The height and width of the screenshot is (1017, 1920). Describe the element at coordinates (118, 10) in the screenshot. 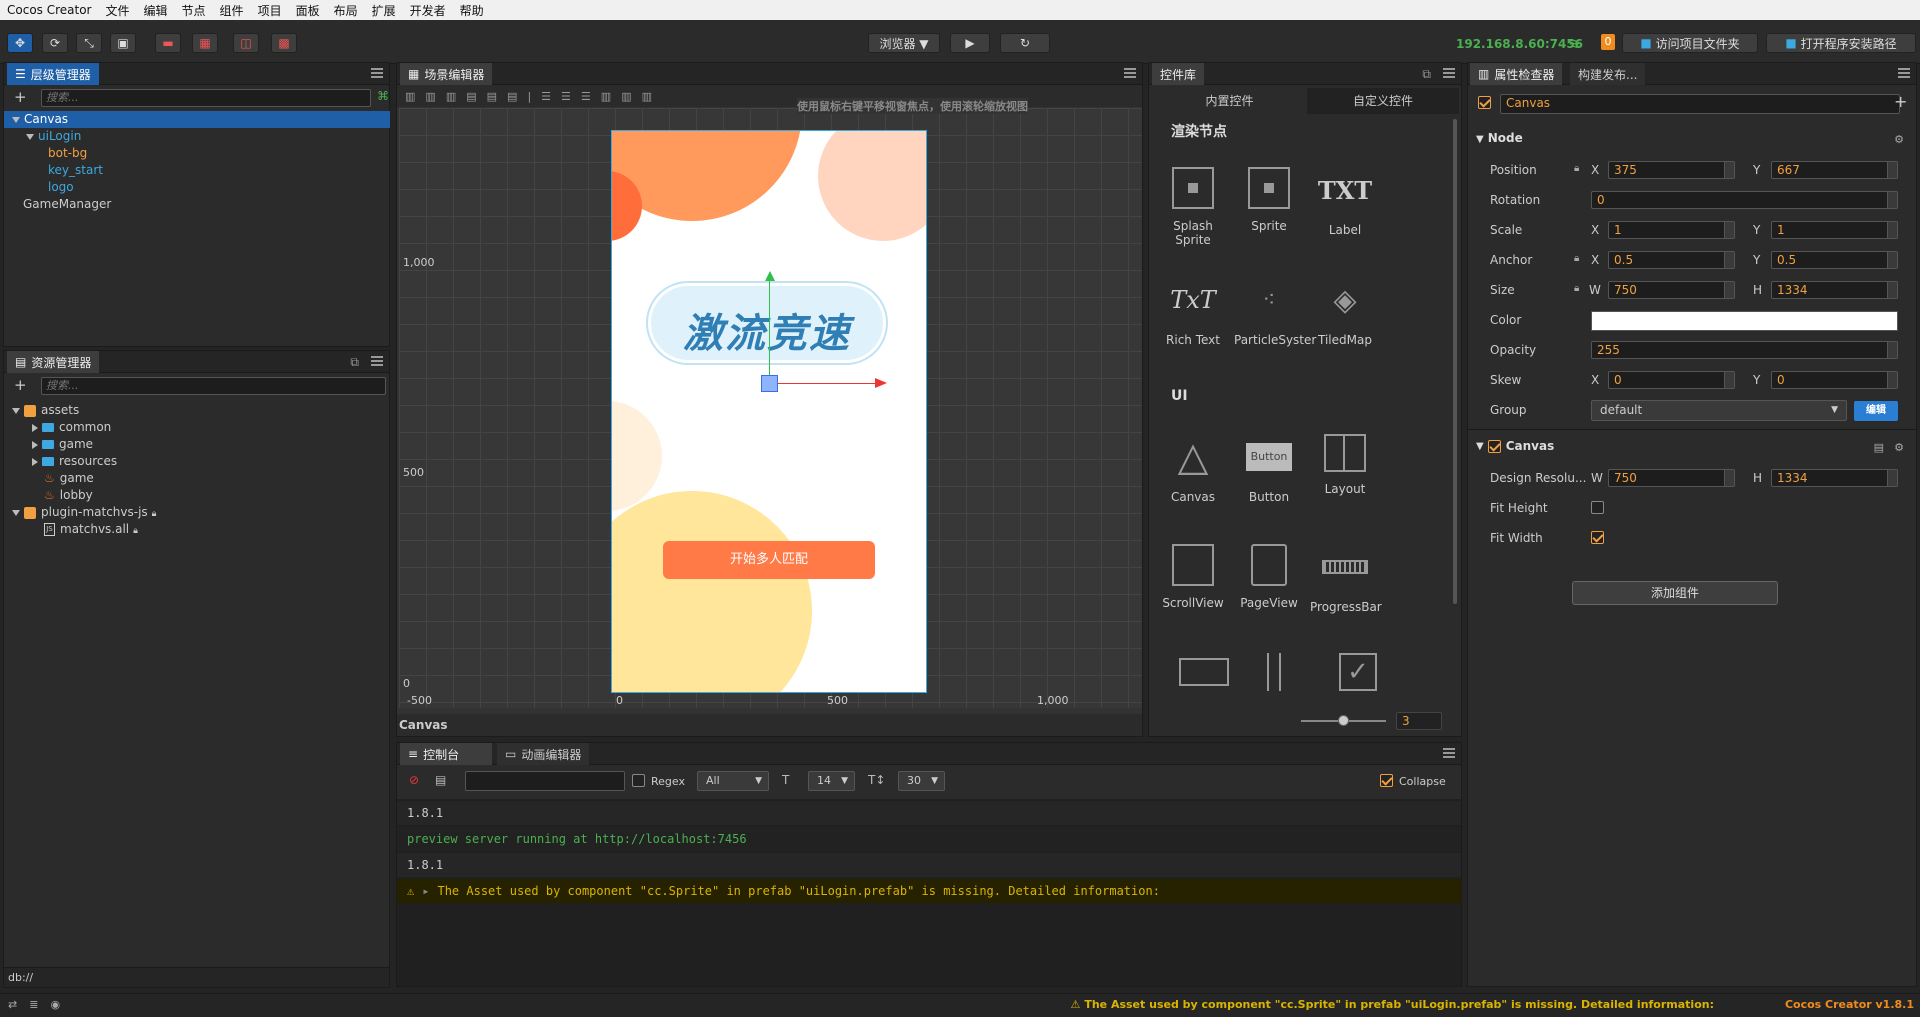

I see `menu-file: 文件` at that location.